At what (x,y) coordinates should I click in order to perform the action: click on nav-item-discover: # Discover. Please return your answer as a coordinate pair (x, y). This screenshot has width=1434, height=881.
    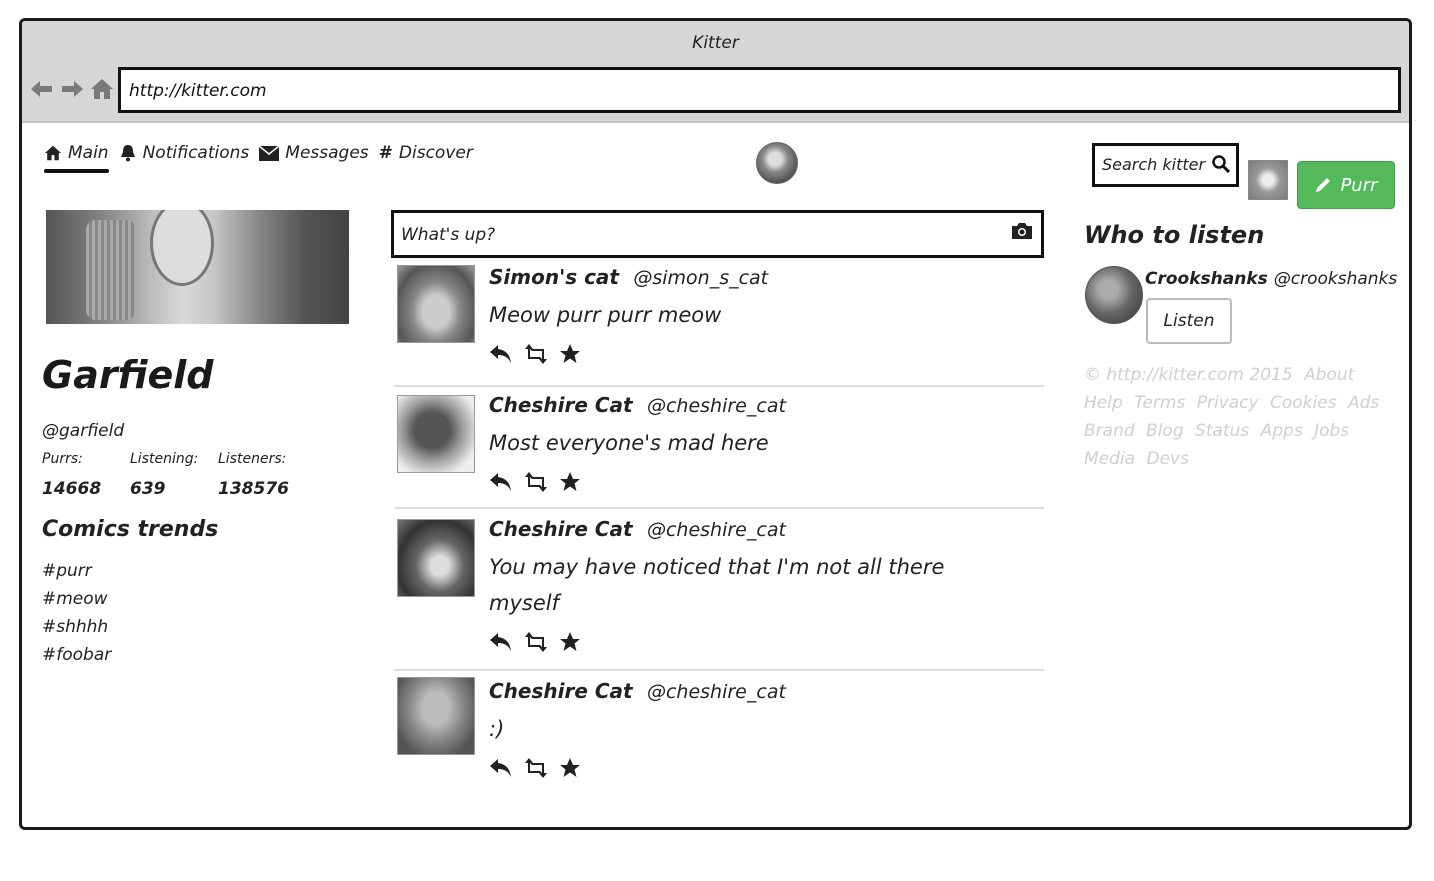
    Looking at the image, I should click on (426, 158).